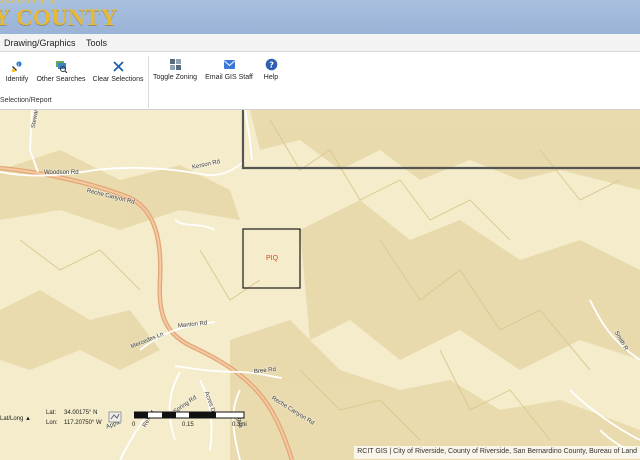 The height and width of the screenshot is (460, 640). What do you see at coordinates (52, 423) in the screenshot?
I see `lon-label: Lon:` at bounding box center [52, 423].